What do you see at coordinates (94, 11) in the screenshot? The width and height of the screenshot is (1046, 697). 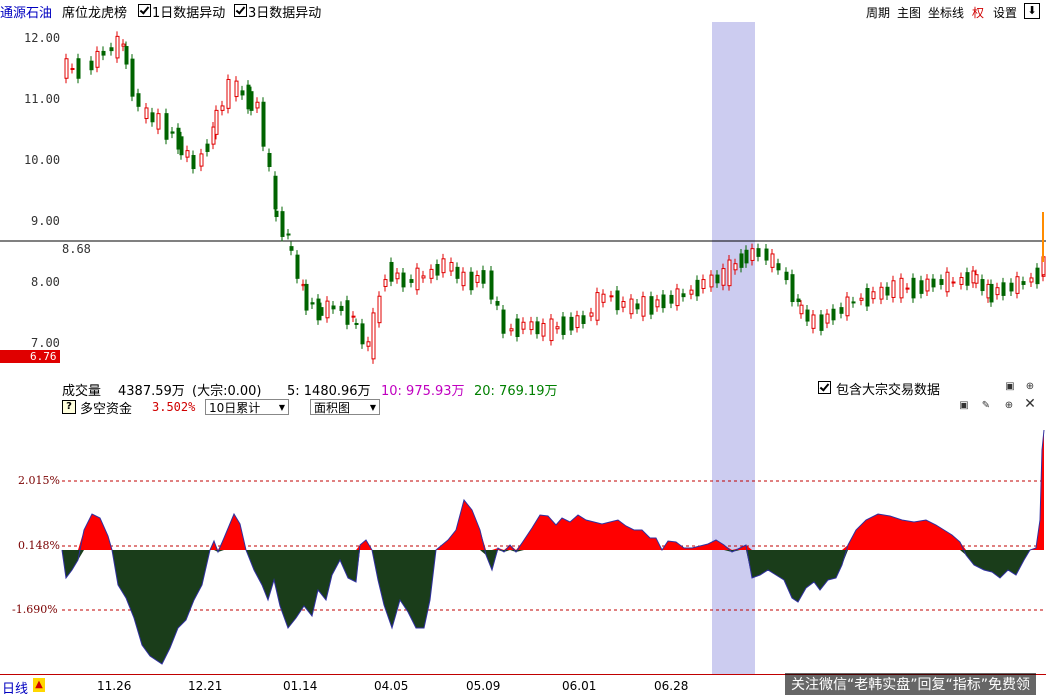 I see `seat-ranking-link: 席位龙虎榜` at bounding box center [94, 11].